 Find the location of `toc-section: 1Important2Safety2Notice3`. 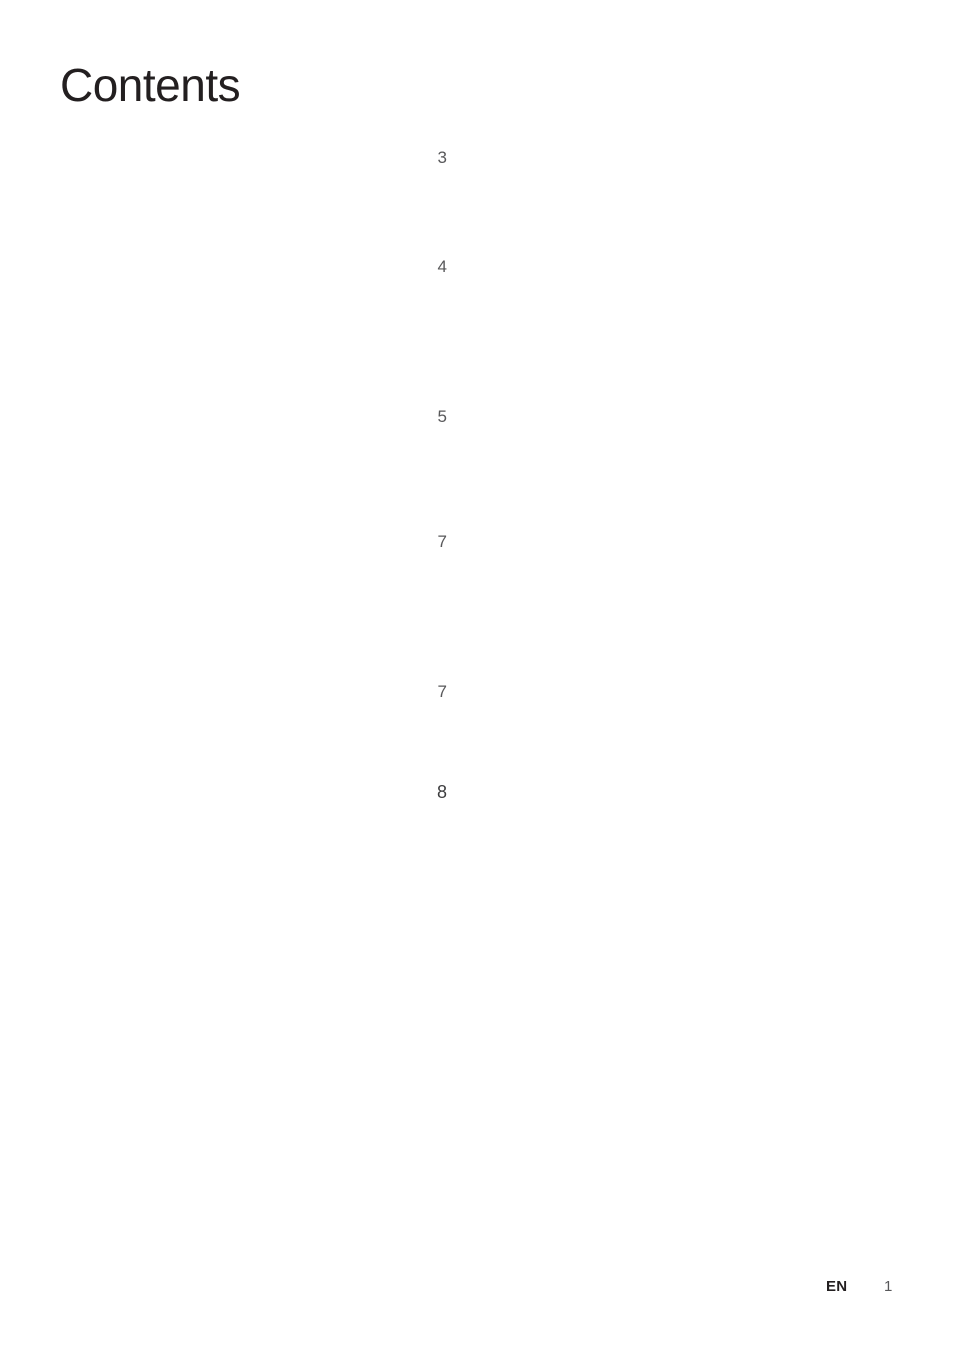

toc-section: 1Important2Safety2Notice3 is located at coordinates (253, 202).